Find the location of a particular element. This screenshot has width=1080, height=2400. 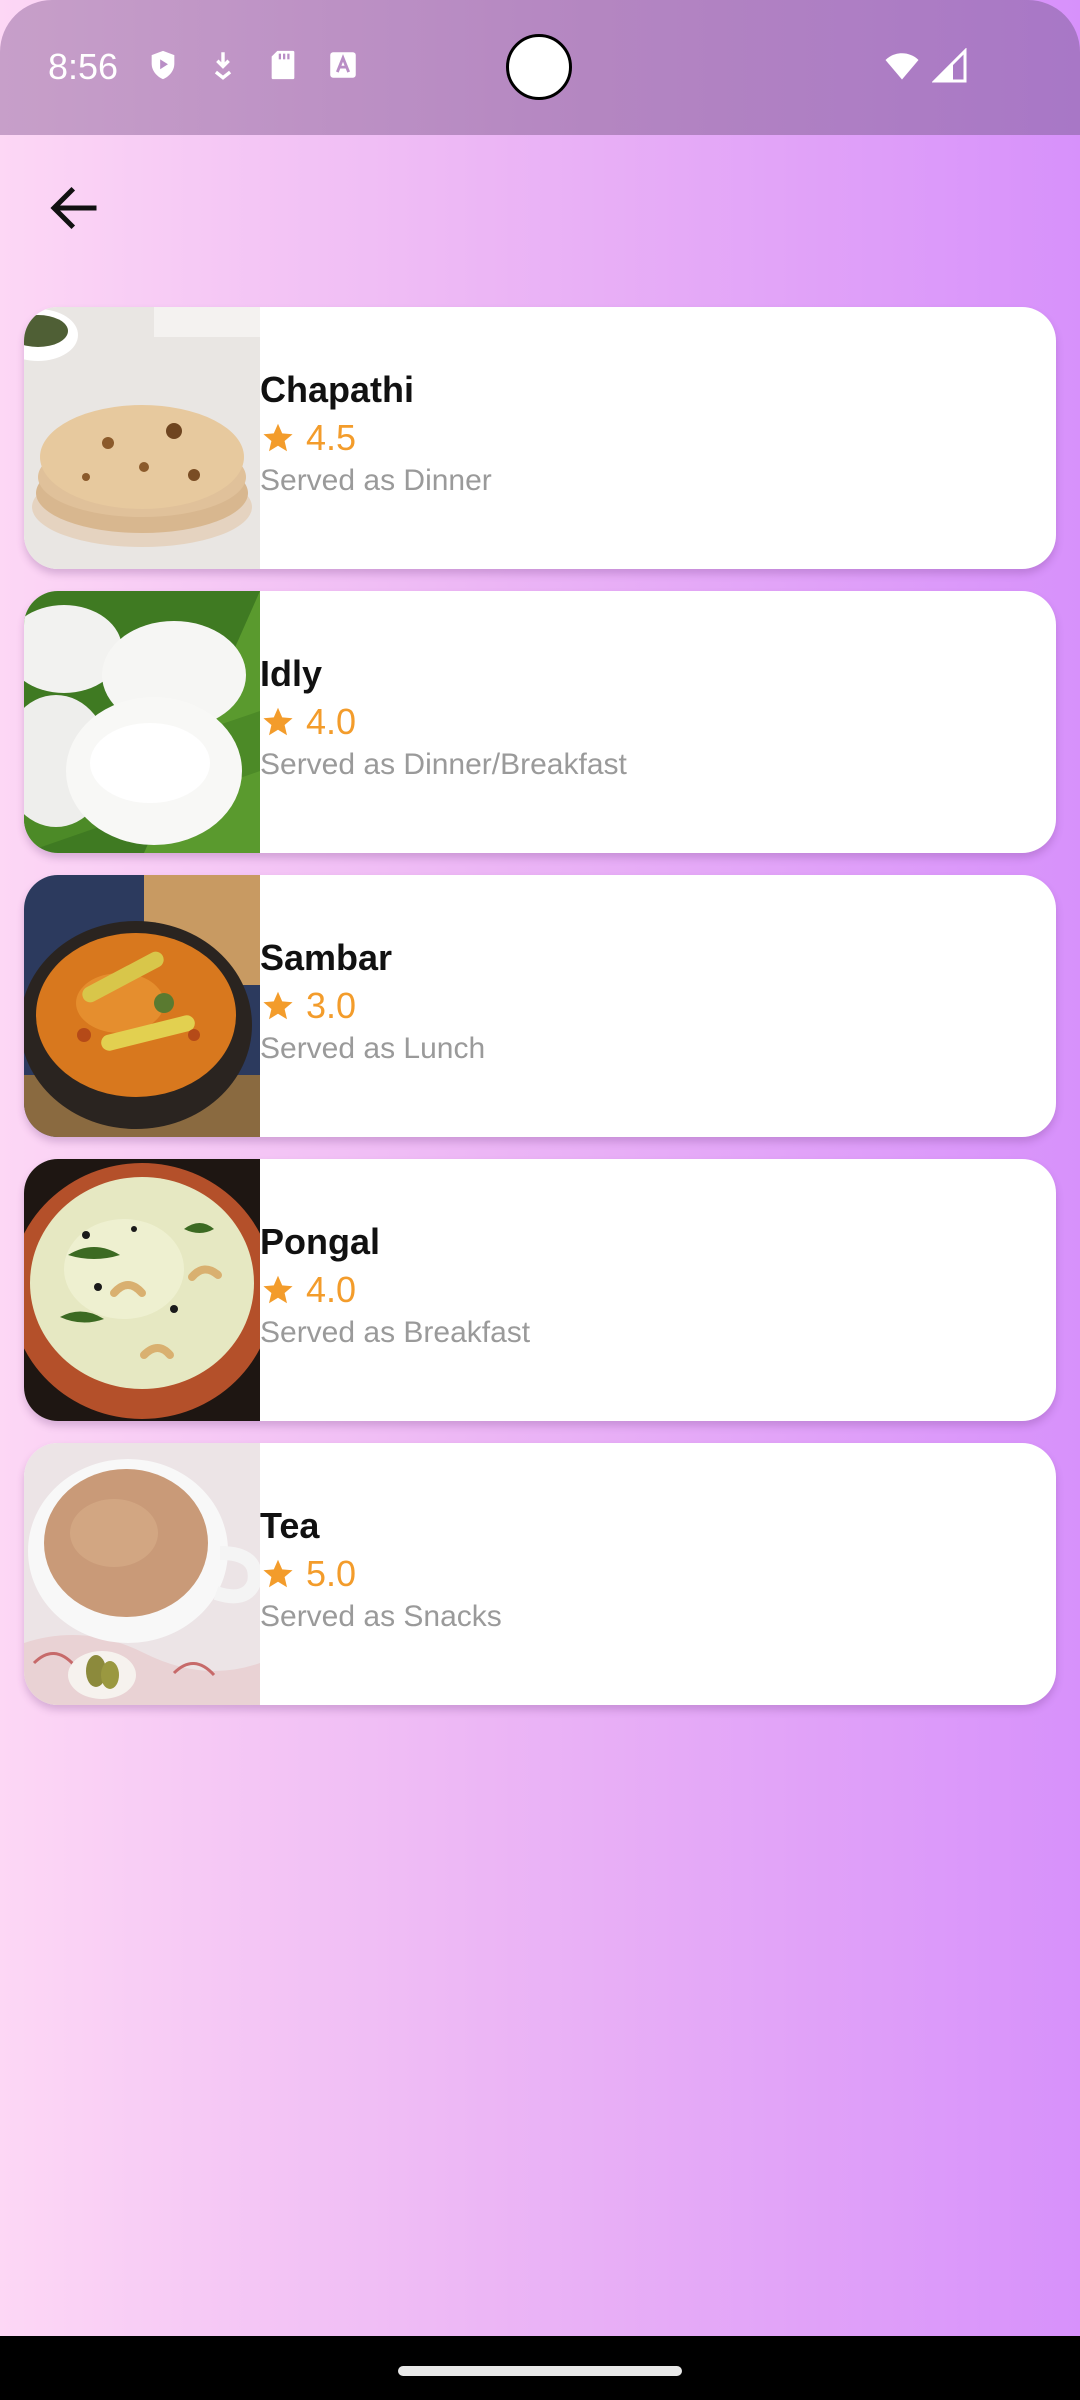

food-name: Idly is located at coordinates (291, 673).